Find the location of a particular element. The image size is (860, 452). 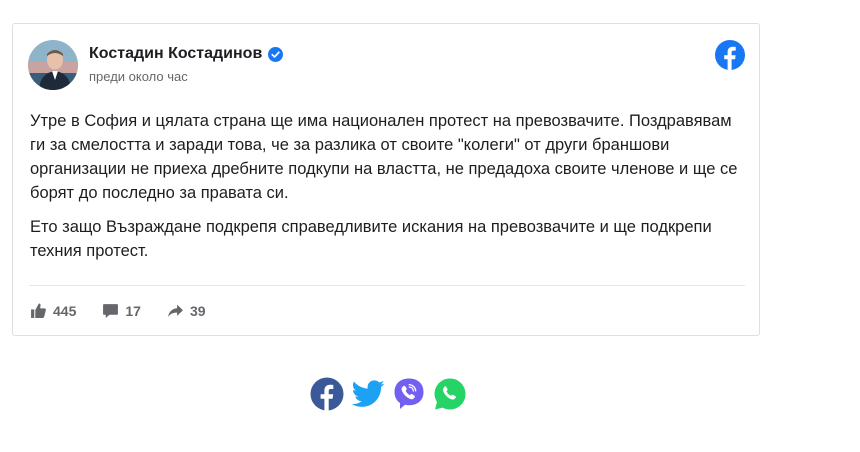

likes-stat: 445 is located at coordinates (53, 310).